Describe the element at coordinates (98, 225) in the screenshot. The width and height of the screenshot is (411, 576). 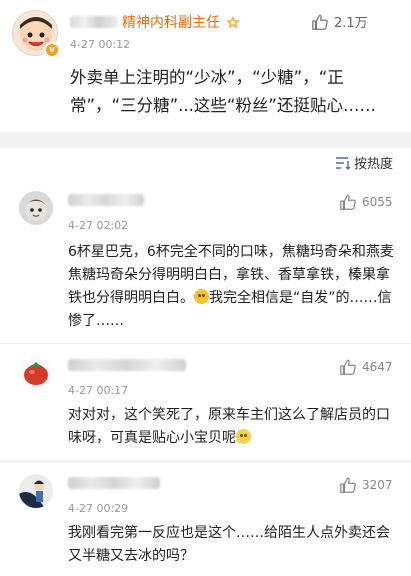
I see `comment-time: 4-27 02:02` at that location.